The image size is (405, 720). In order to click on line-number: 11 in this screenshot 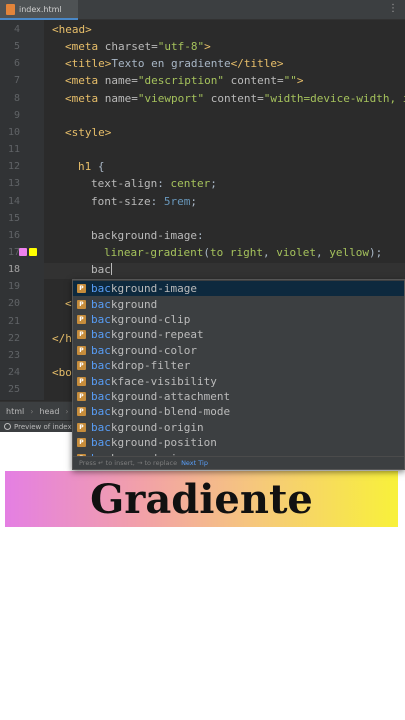, I will do `click(13, 150)`.